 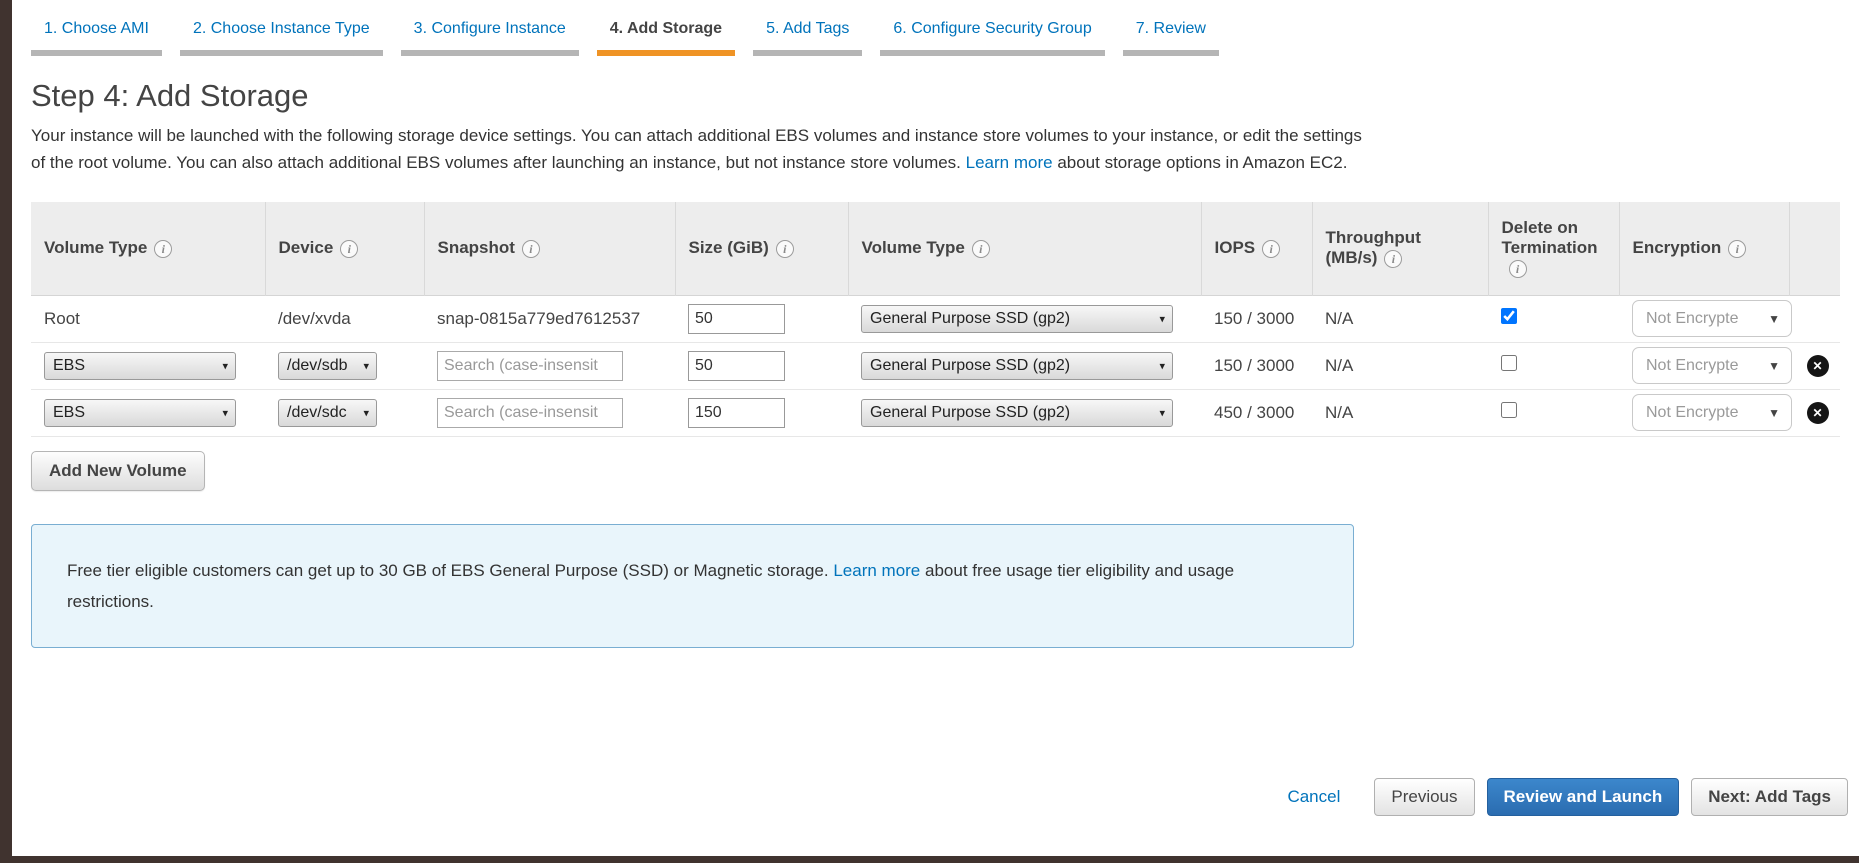 I want to click on sdc-encryption-select: Not Encrypte ▼, so click(x=1712, y=412).